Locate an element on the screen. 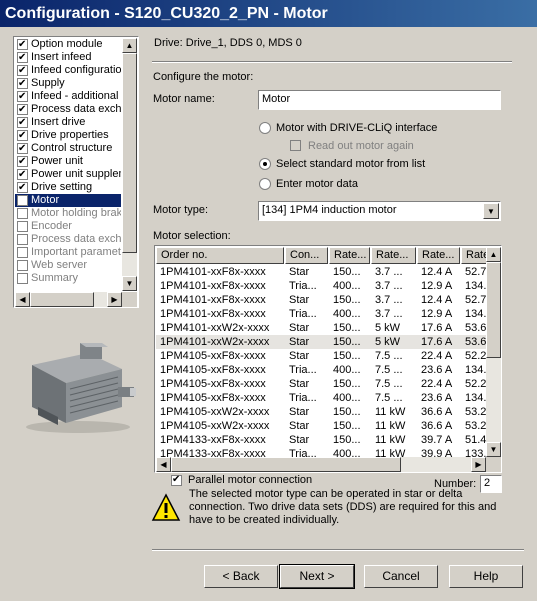 The width and height of the screenshot is (537, 601). motor-name-field: Motor is located at coordinates (379, 100).